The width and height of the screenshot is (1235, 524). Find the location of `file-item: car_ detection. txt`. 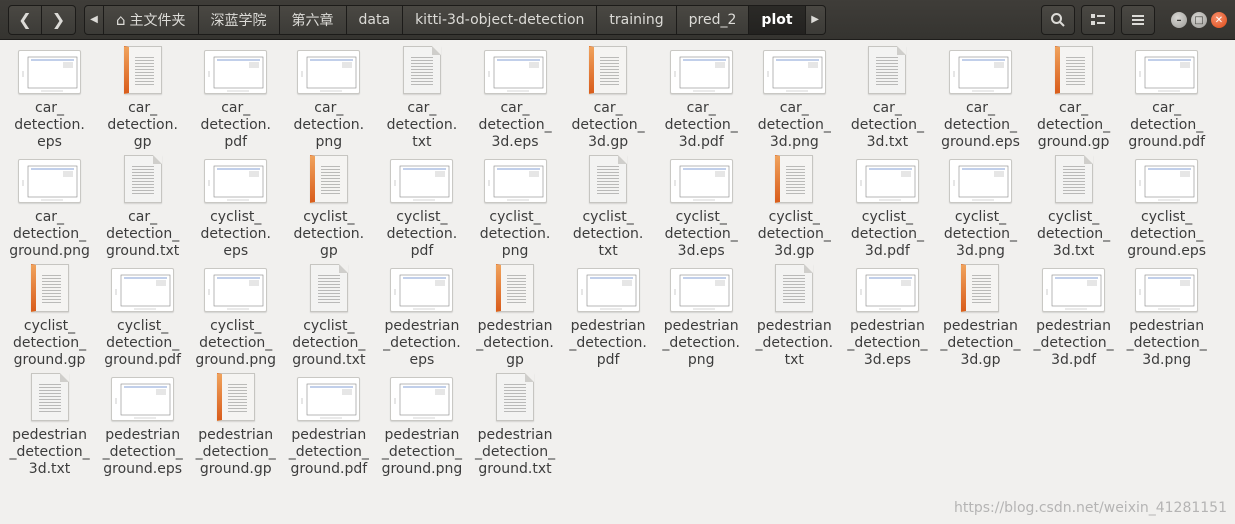

file-item: car_ detection. txt is located at coordinates (421, 100).